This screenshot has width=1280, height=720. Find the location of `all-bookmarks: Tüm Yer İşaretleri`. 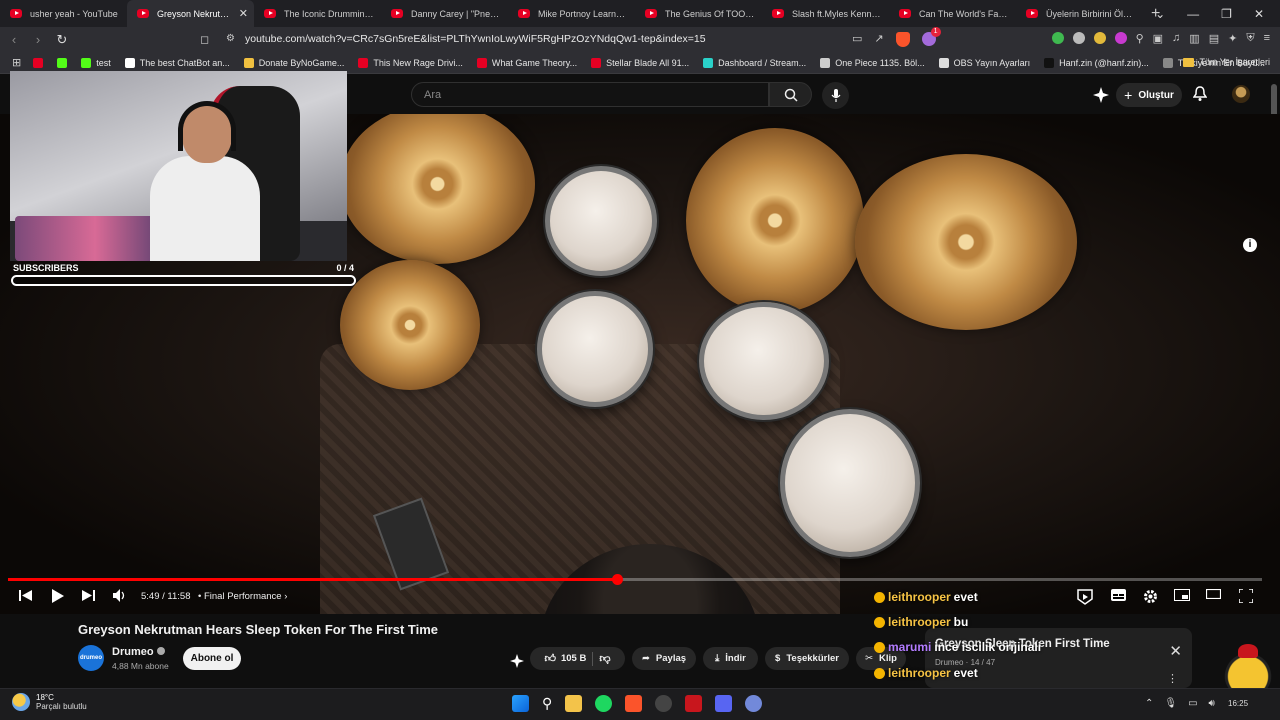

all-bookmarks: Tüm Yer İşaretleri is located at coordinates (1226, 62).